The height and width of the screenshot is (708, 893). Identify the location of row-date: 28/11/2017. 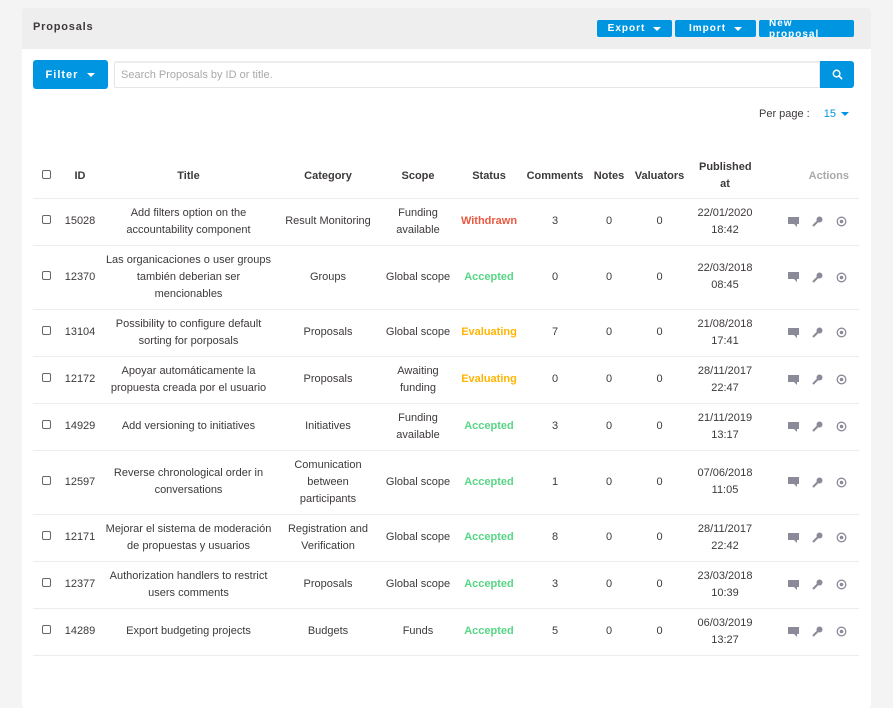
(725, 528).